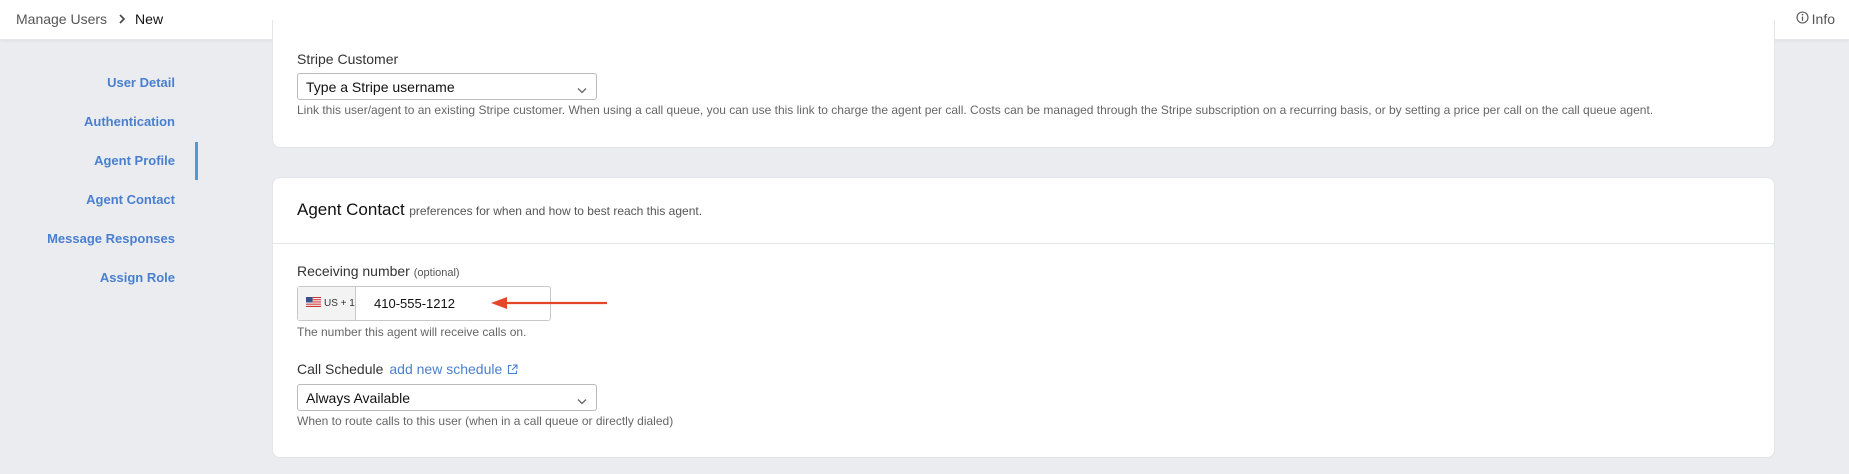 The height and width of the screenshot is (474, 1849). What do you see at coordinates (111, 238) in the screenshot?
I see `sidebar-item-message-responses: Message Responses` at bounding box center [111, 238].